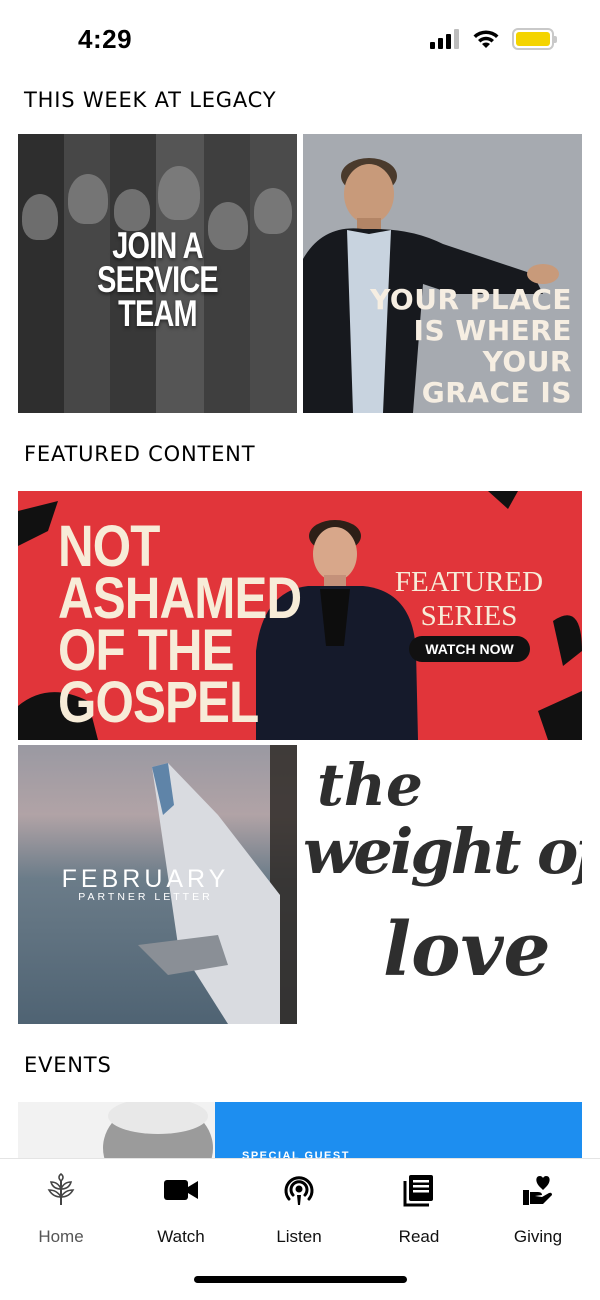 The height and width of the screenshot is (1300, 600). I want to click on heading-line: SERVICE, so click(158, 279).